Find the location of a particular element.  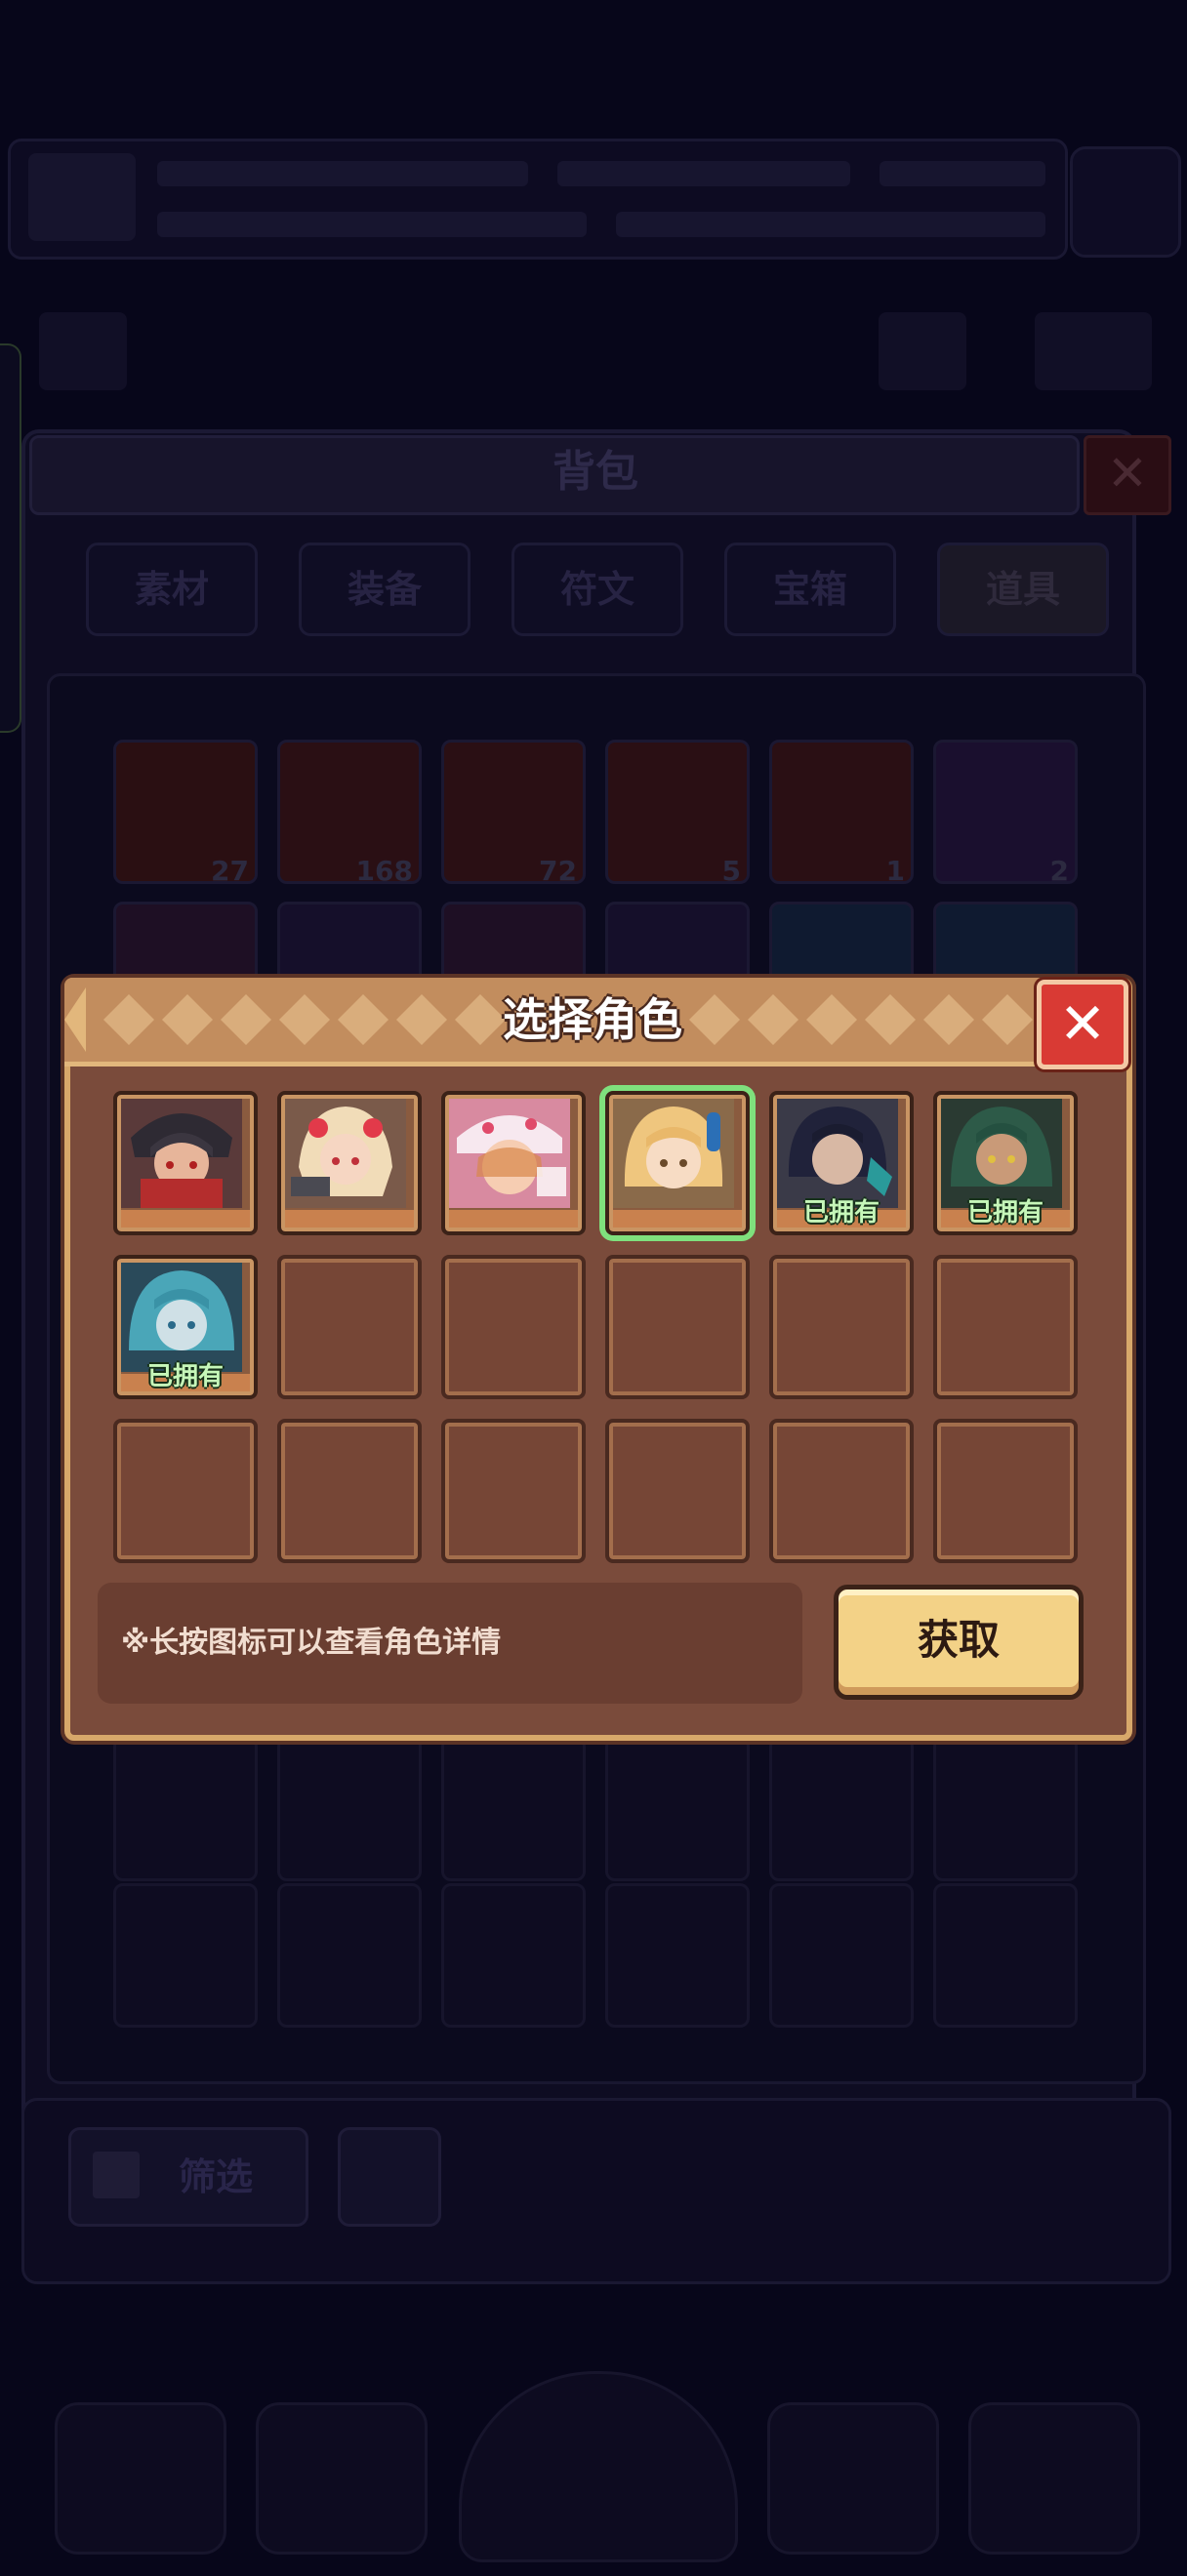

item-count: 168 is located at coordinates (384, 871).